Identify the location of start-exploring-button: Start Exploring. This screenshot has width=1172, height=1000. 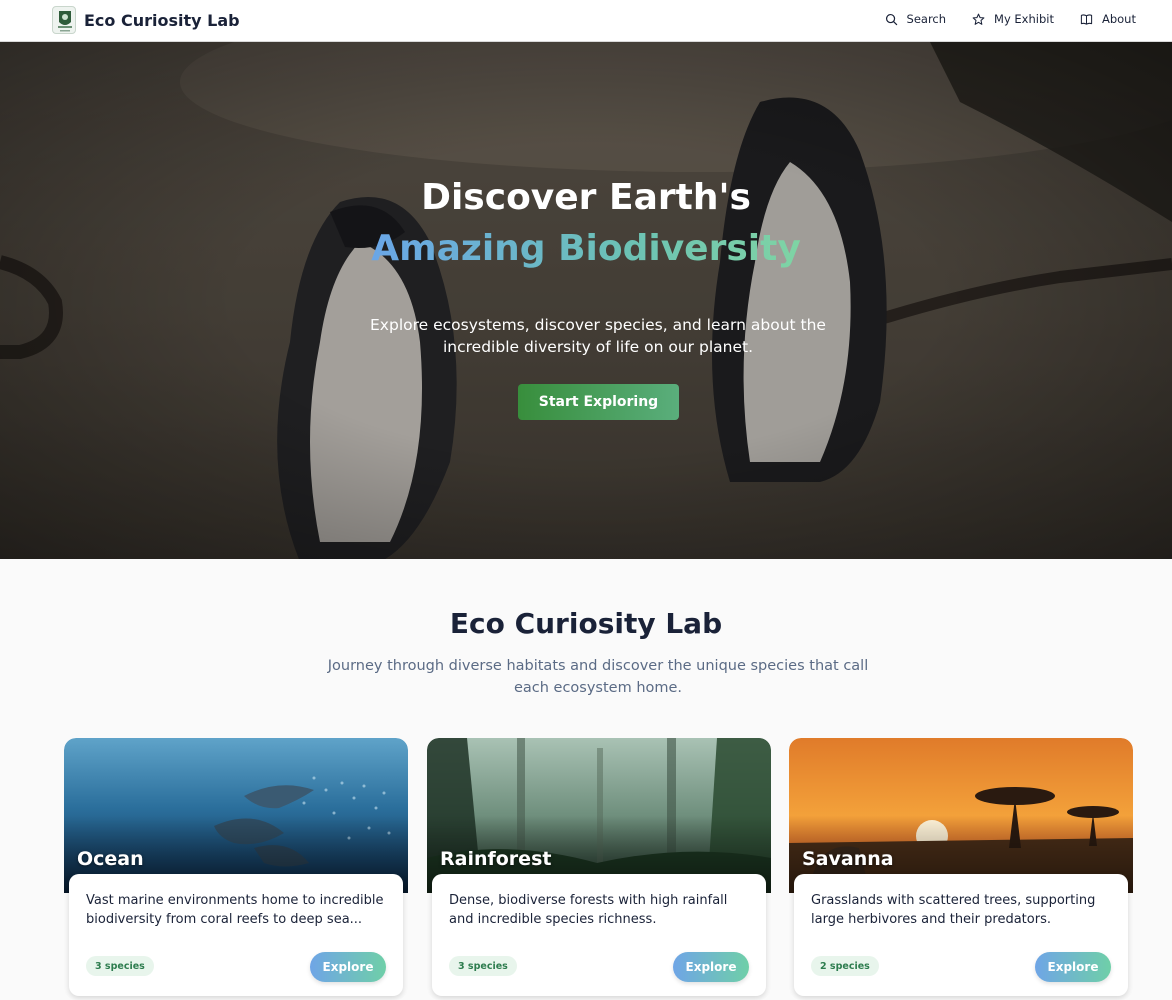
(598, 402).